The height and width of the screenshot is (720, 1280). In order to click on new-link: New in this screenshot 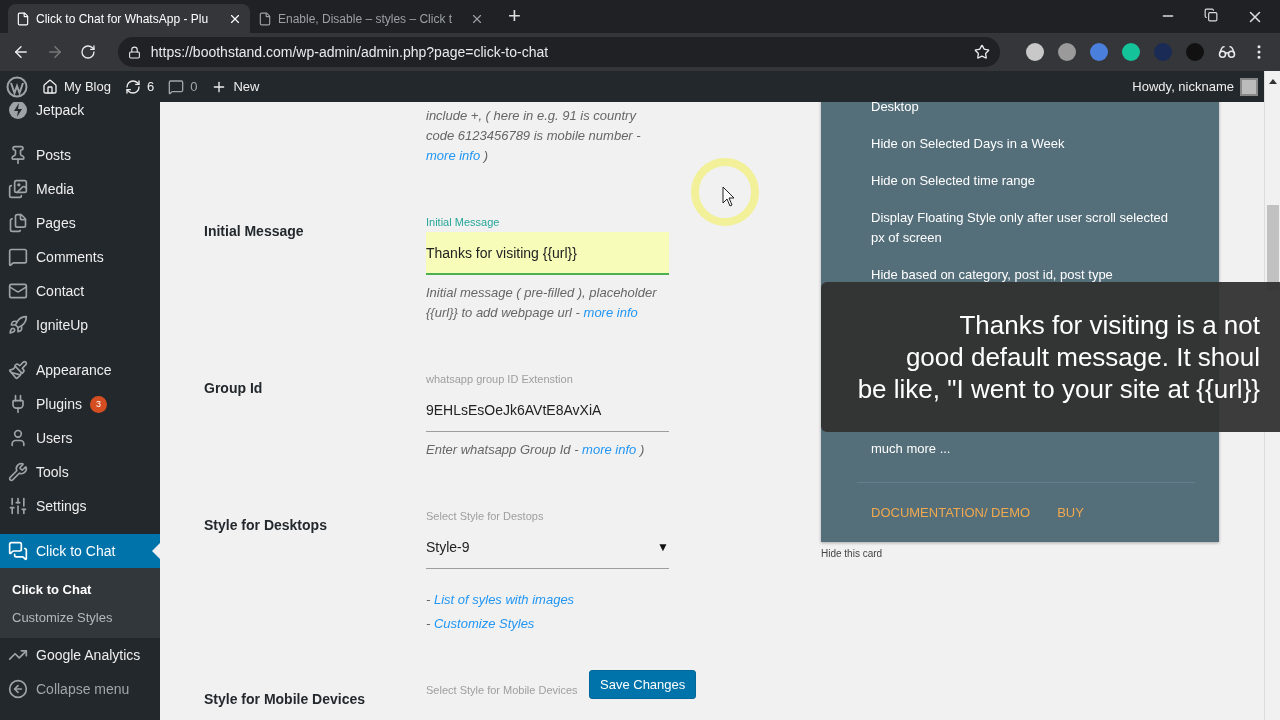, I will do `click(235, 86)`.